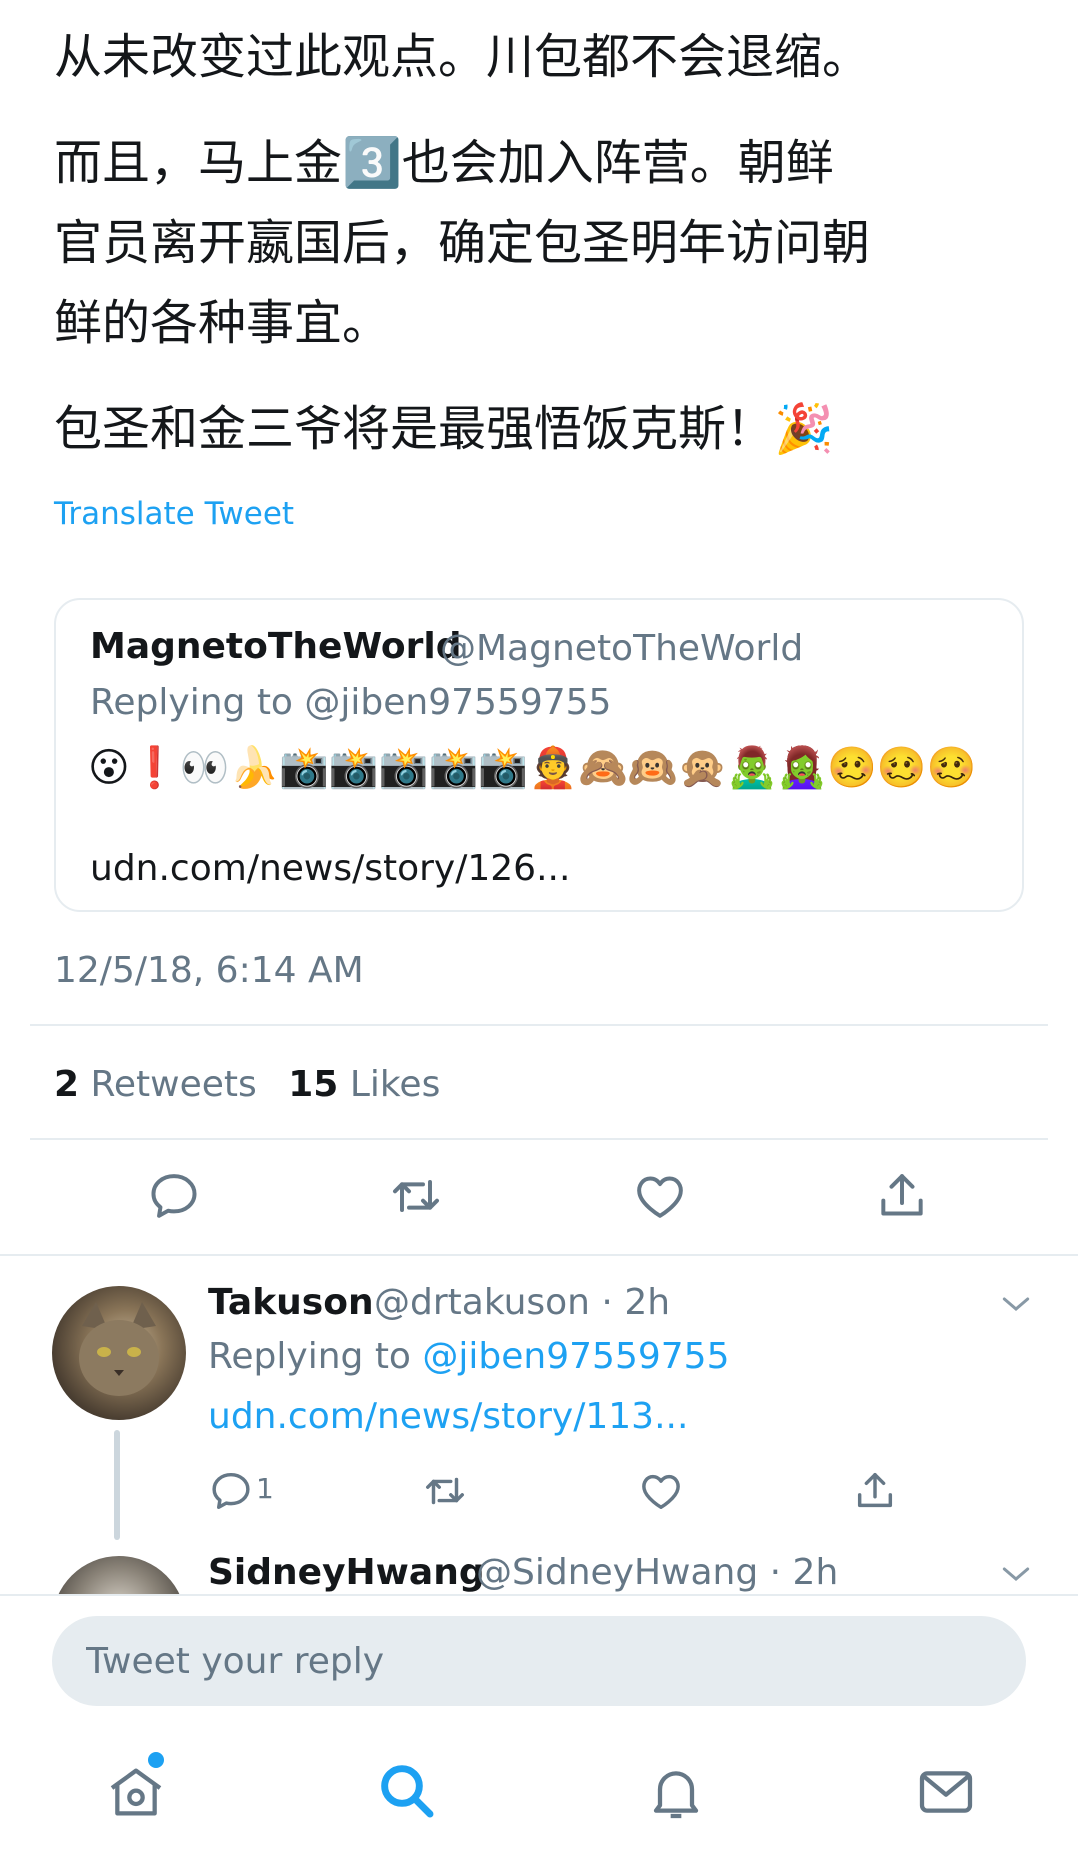 This screenshot has width=1078, height=1852. I want to click on tweet-text-line-4: 鲜的各种事宜。, so click(222, 323).